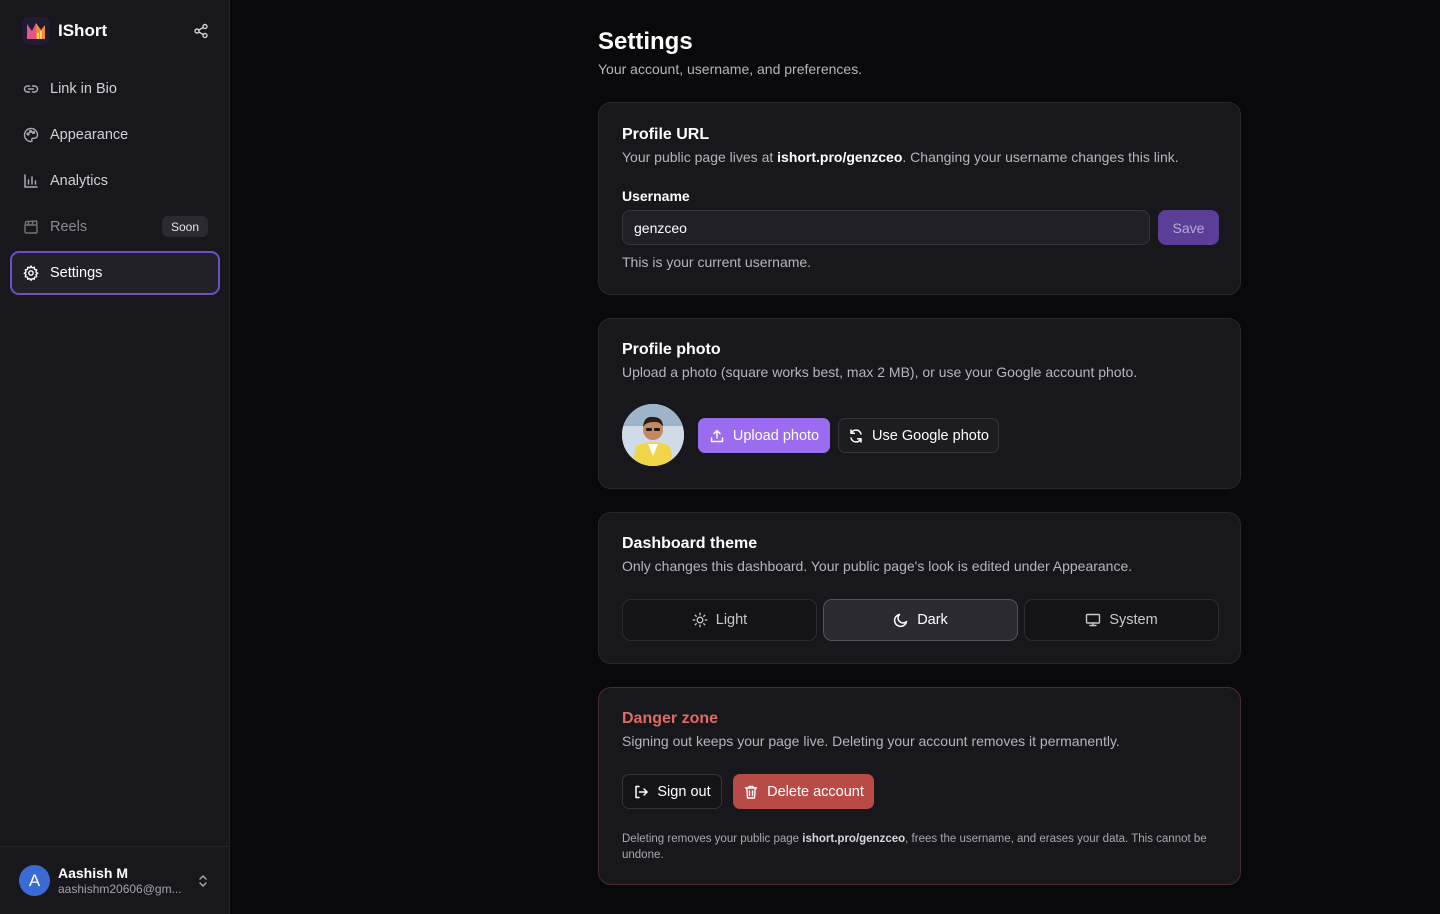 This screenshot has height=914, width=1440. What do you see at coordinates (731, 620) in the screenshot?
I see `theme-option-label: Light` at bounding box center [731, 620].